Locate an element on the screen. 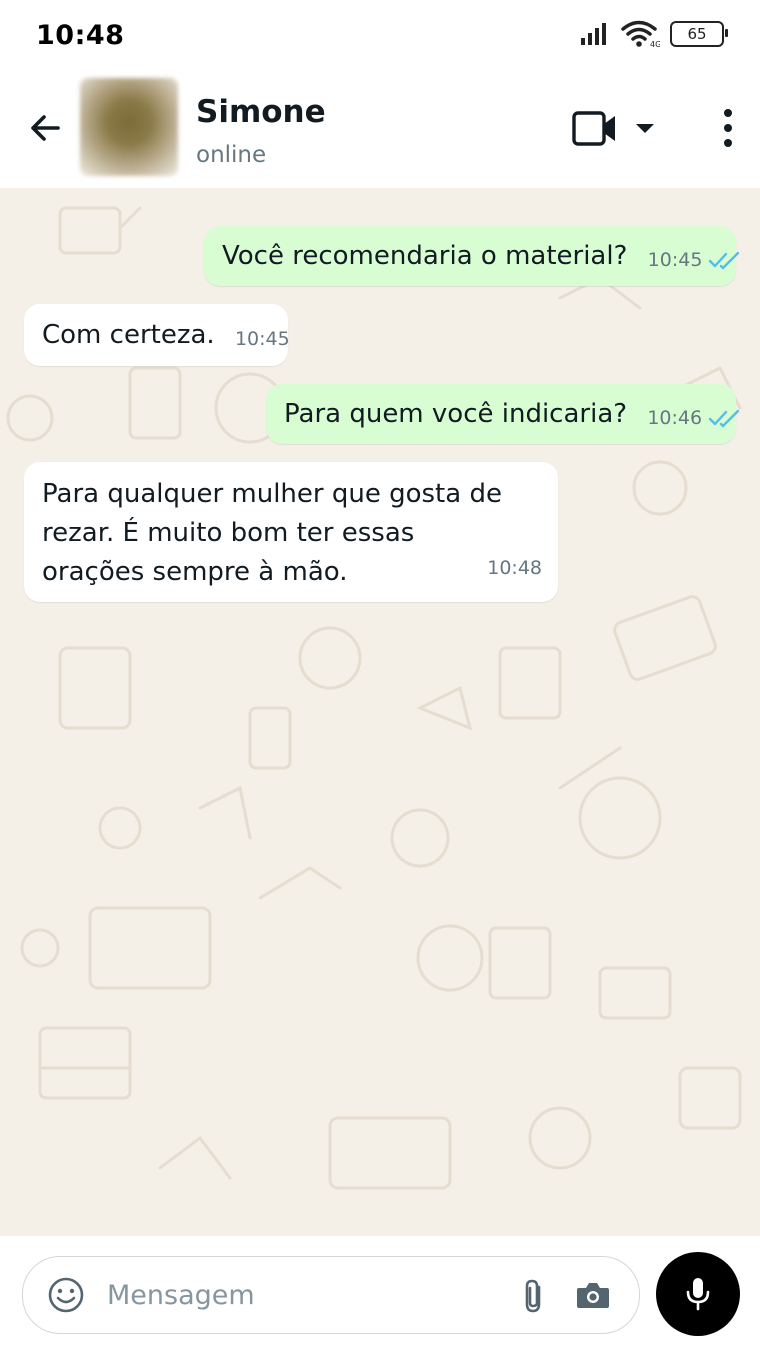 The height and width of the screenshot is (1352, 760). status-bar: 10:48 4G 65 is located at coordinates (380, 36).